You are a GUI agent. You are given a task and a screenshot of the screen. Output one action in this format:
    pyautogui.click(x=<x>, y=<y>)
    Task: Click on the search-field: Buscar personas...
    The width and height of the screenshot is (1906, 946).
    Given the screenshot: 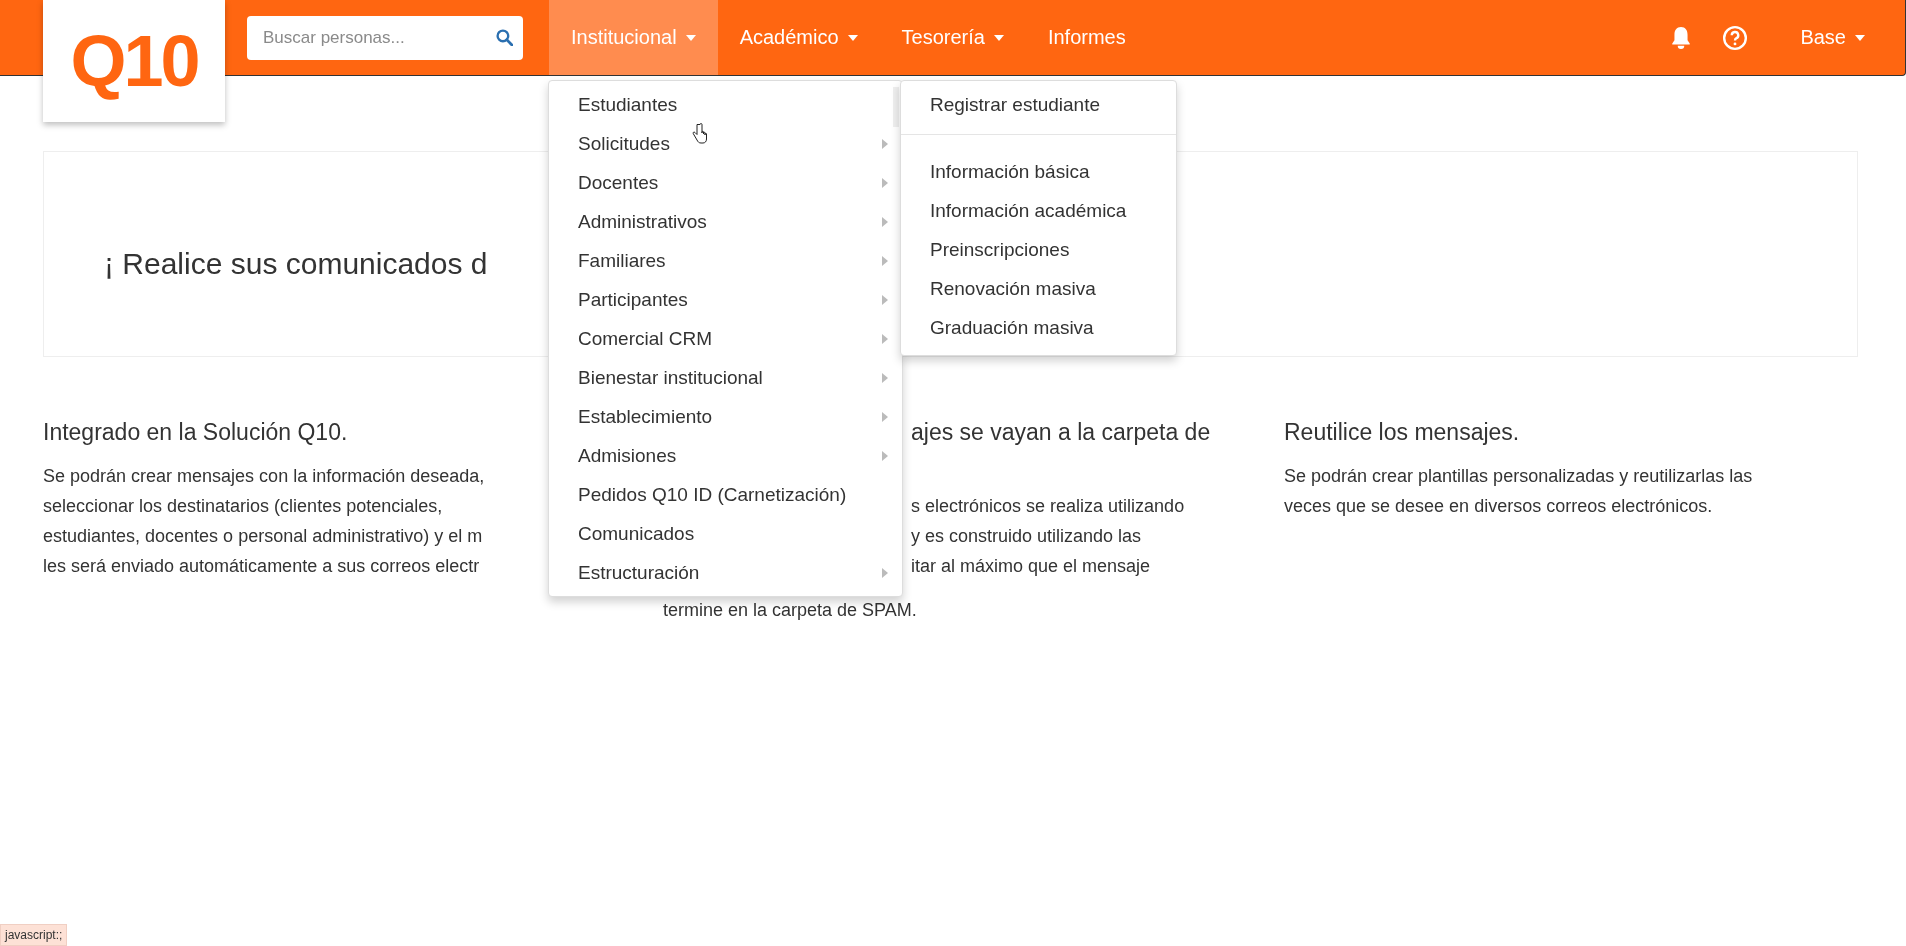 What is the action you would take?
    pyautogui.click(x=385, y=37)
    